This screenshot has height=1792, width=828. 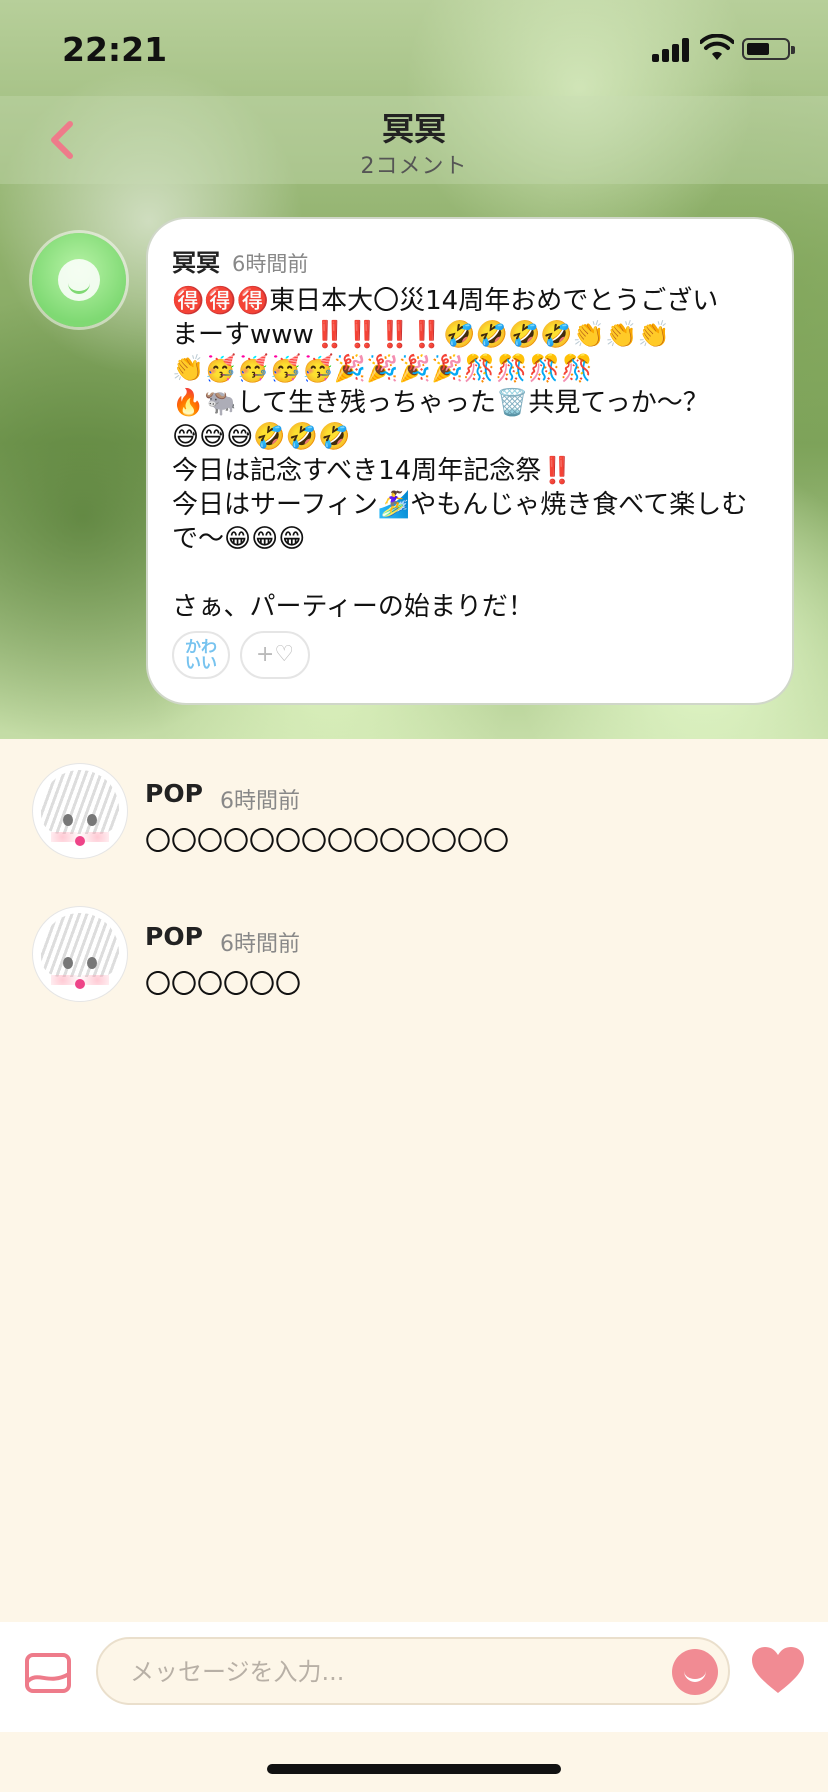 I want to click on page-title: 冥冥, so click(x=413, y=129).